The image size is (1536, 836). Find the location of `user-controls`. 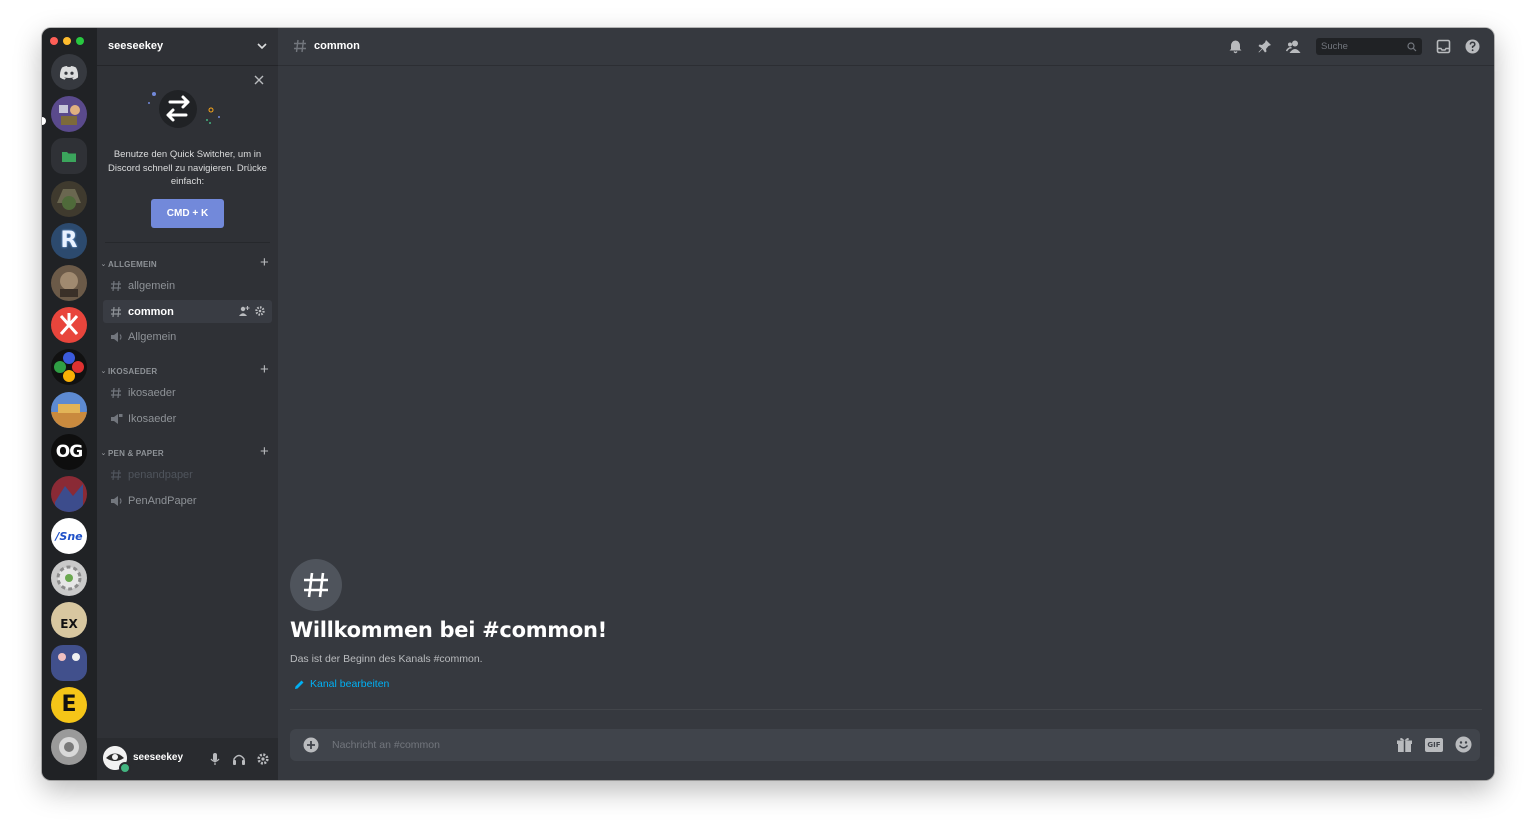

user-controls is located at coordinates (239, 759).